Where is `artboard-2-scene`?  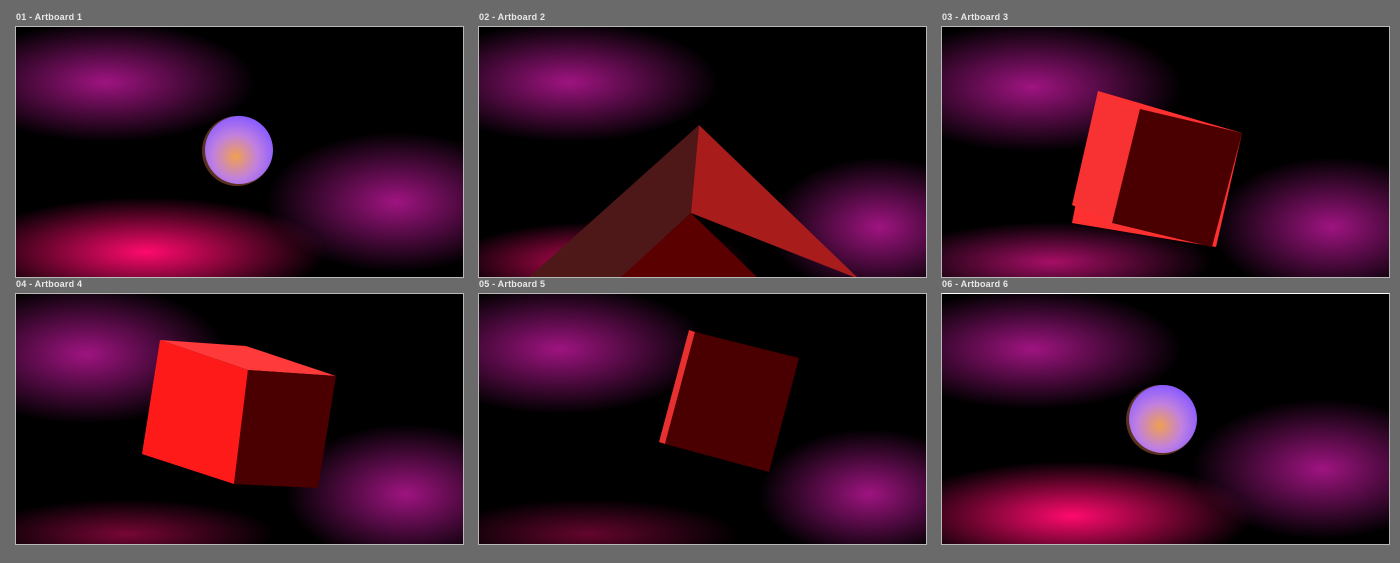 artboard-2-scene is located at coordinates (702, 152).